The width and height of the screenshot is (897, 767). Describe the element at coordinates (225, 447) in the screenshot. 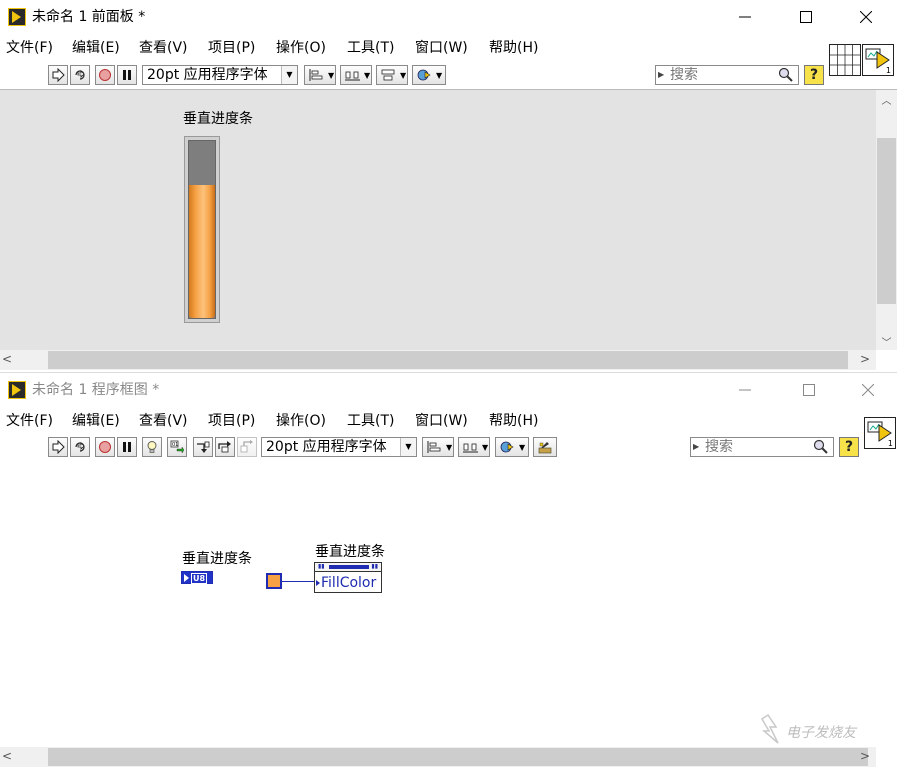

I see `step-over-button` at that location.